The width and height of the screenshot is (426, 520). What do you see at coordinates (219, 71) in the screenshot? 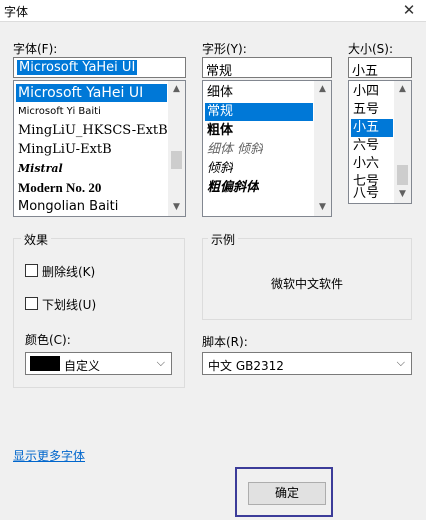
I see `style-input-text: 常规` at bounding box center [219, 71].